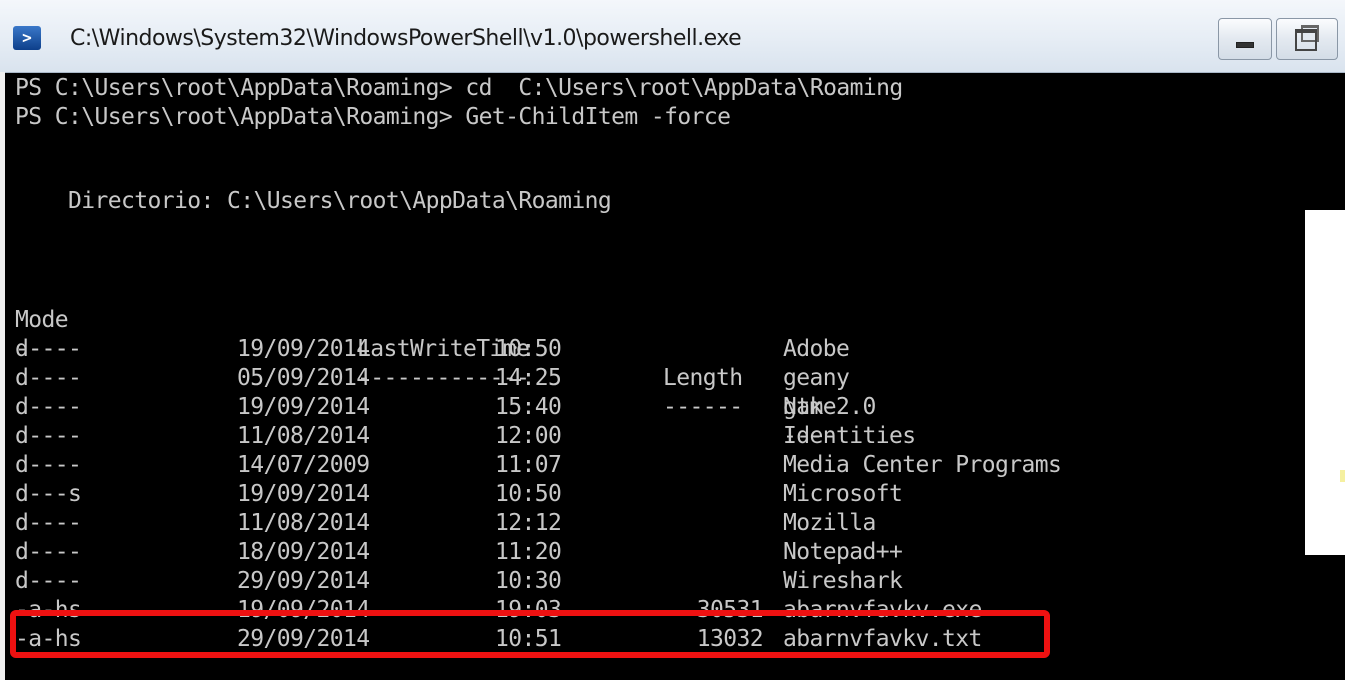 This screenshot has height=680, width=1345. What do you see at coordinates (303, 378) in the screenshot?
I see `cell-date: 05/09/2014` at bounding box center [303, 378].